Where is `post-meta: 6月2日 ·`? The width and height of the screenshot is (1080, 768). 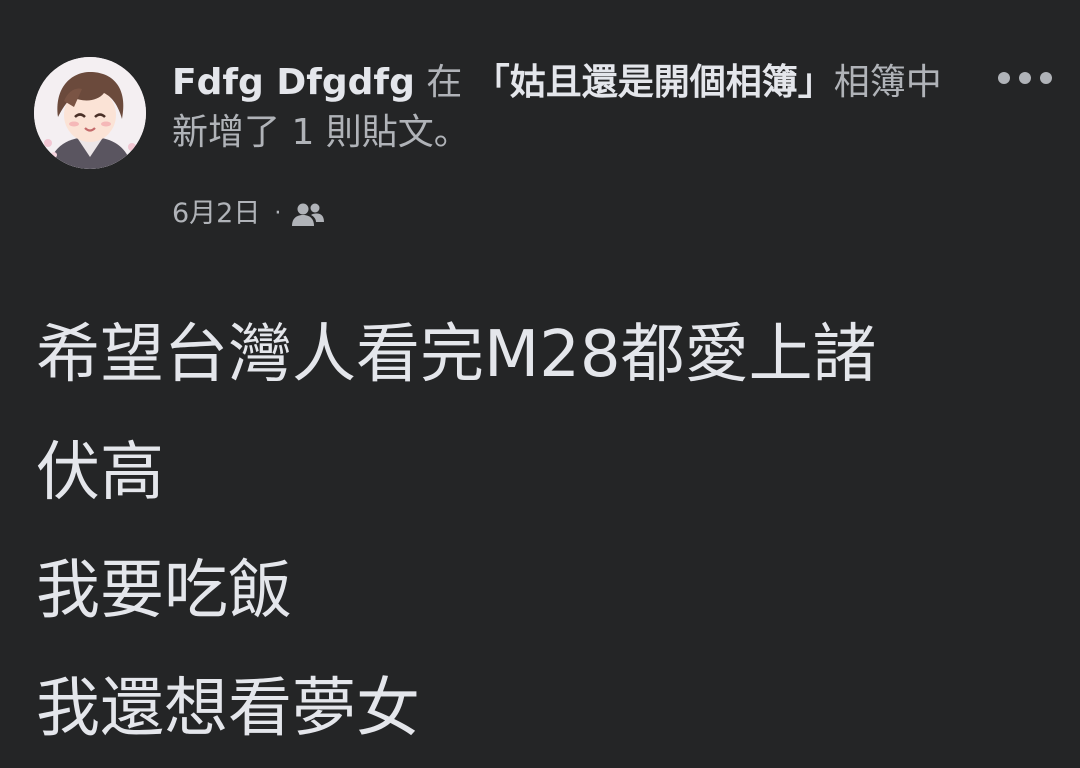 post-meta: 6月2日 · is located at coordinates (248, 214).